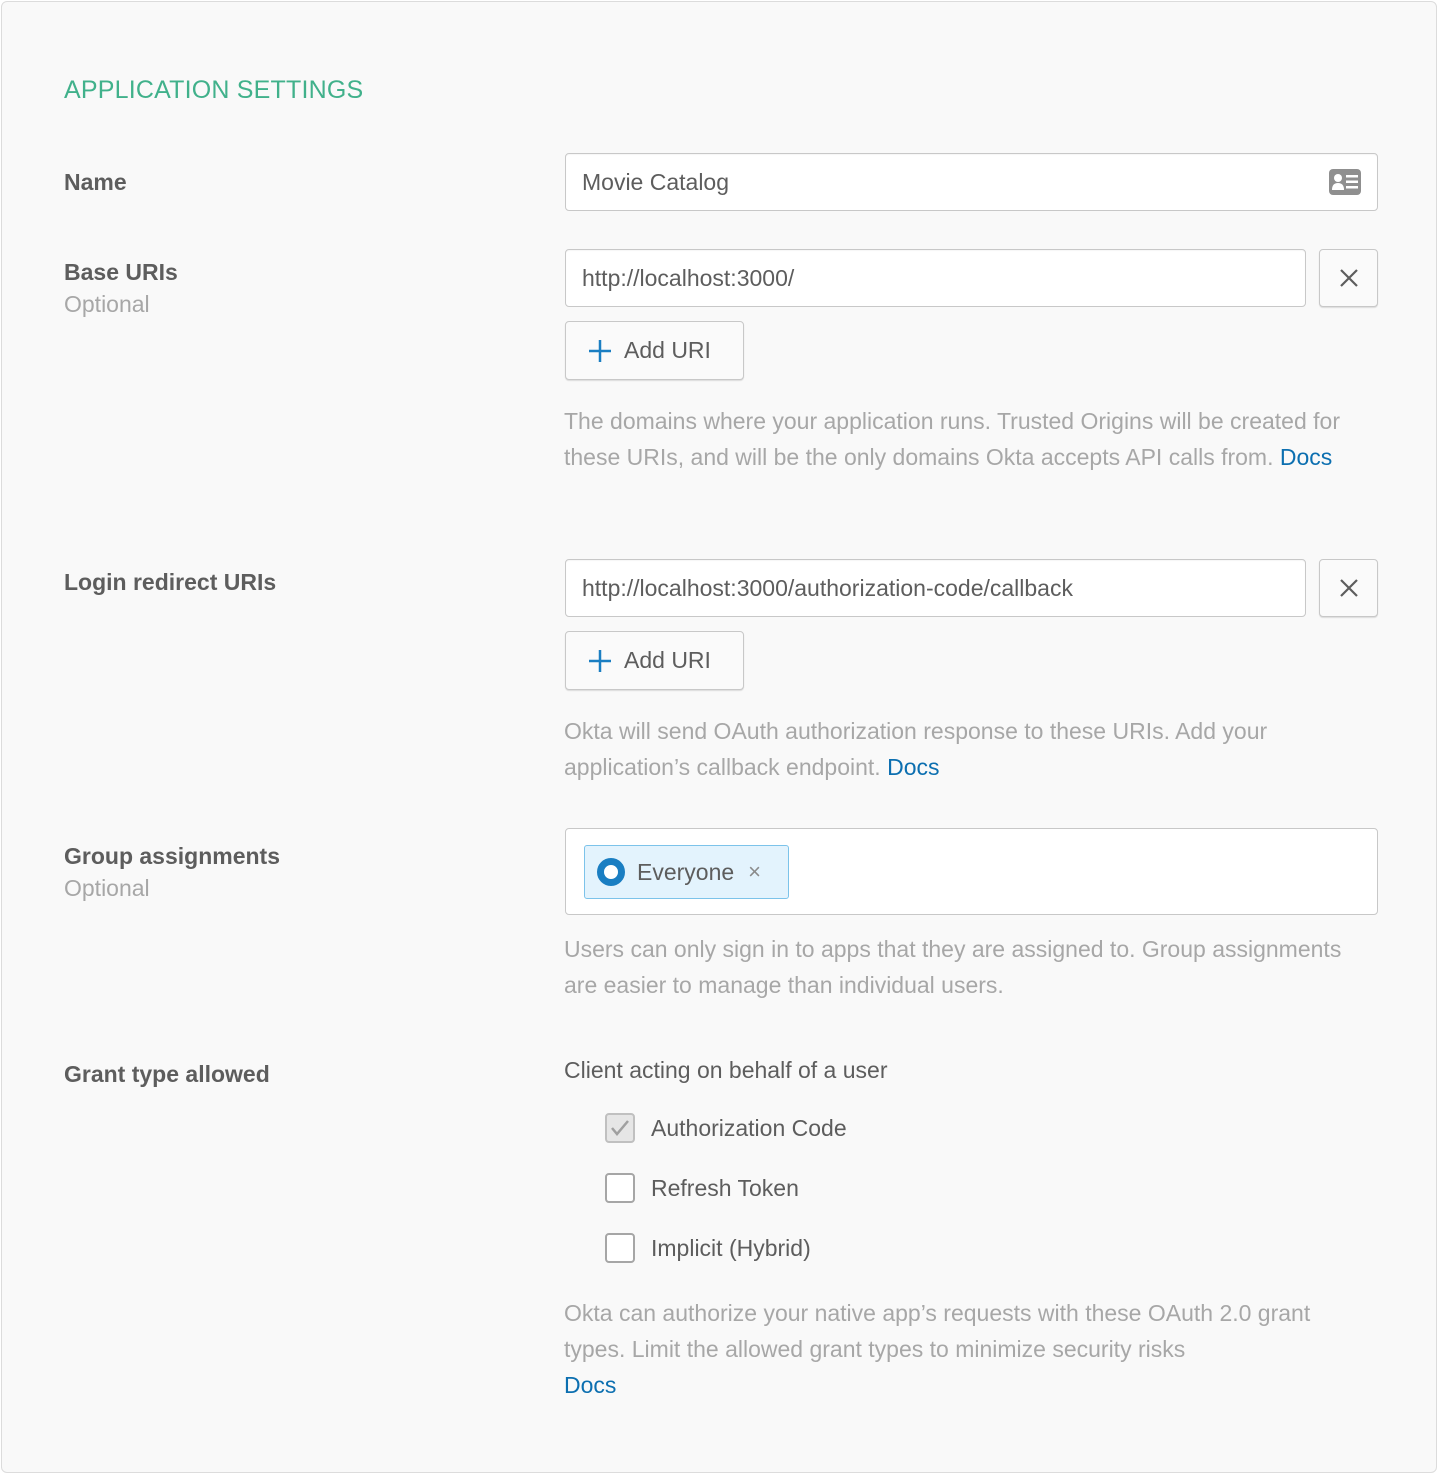 The height and width of the screenshot is (1476, 1440). I want to click on grant-option-authorization-code: Authorization Code, so click(726, 1128).